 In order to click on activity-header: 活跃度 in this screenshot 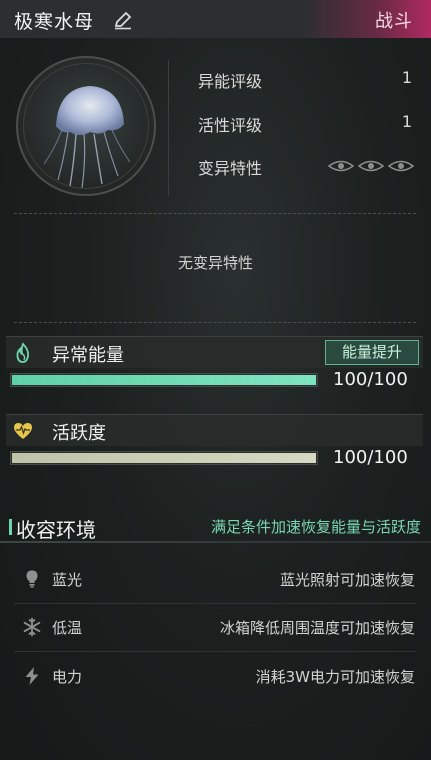, I will do `click(214, 430)`.